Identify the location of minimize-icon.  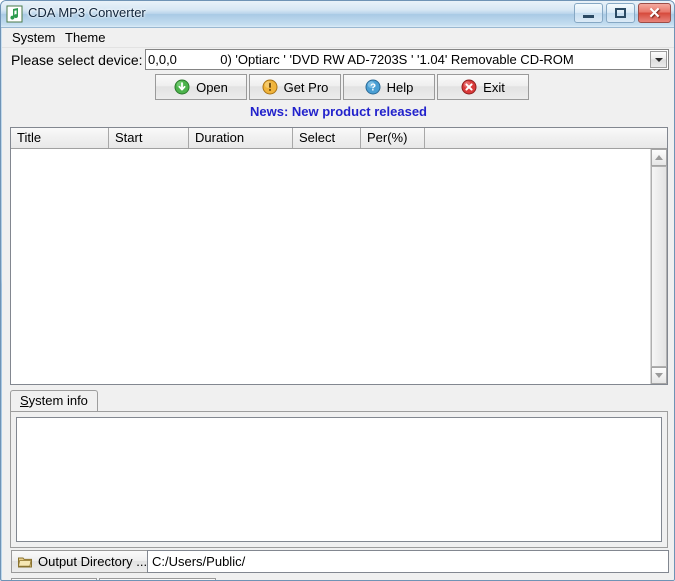
(588, 16).